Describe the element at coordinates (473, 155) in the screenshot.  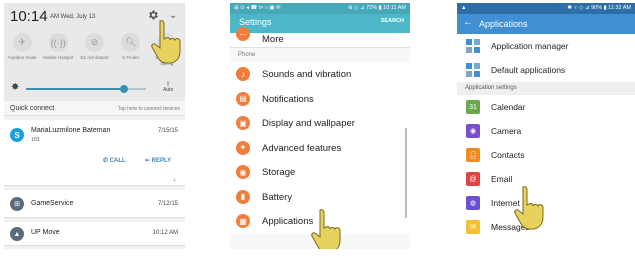
I see `contacts-icon: 👤︎` at that location.